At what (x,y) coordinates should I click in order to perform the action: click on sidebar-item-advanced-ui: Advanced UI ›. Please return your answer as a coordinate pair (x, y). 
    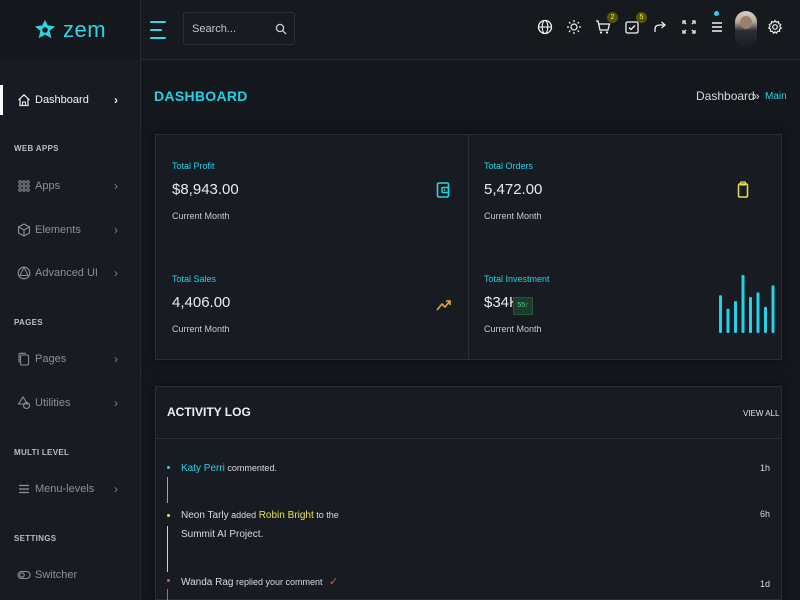
    Looking at the image, I should click on (70, 273).